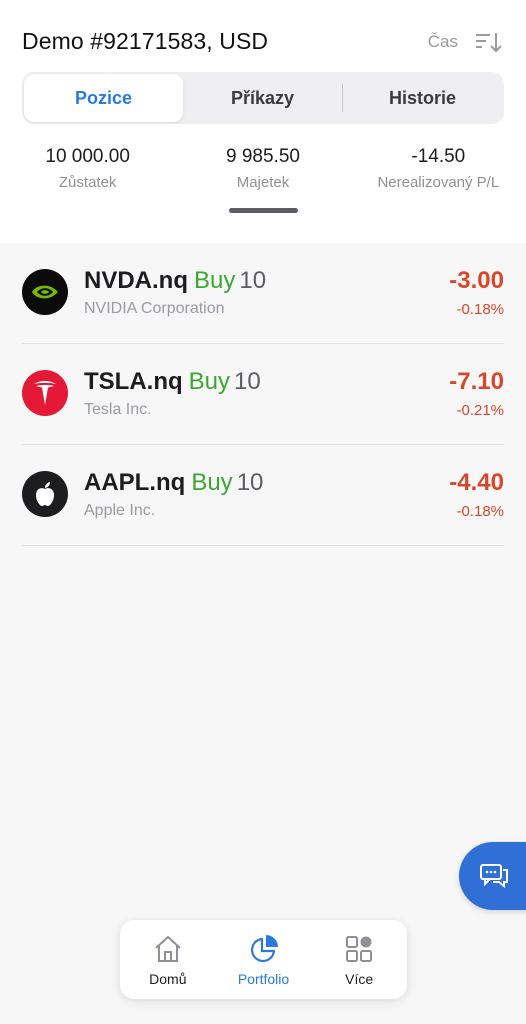  Describe the element at coordinates (480, 410) in the screenshot. I see `position-pl-percent: -0.21%` at that location.